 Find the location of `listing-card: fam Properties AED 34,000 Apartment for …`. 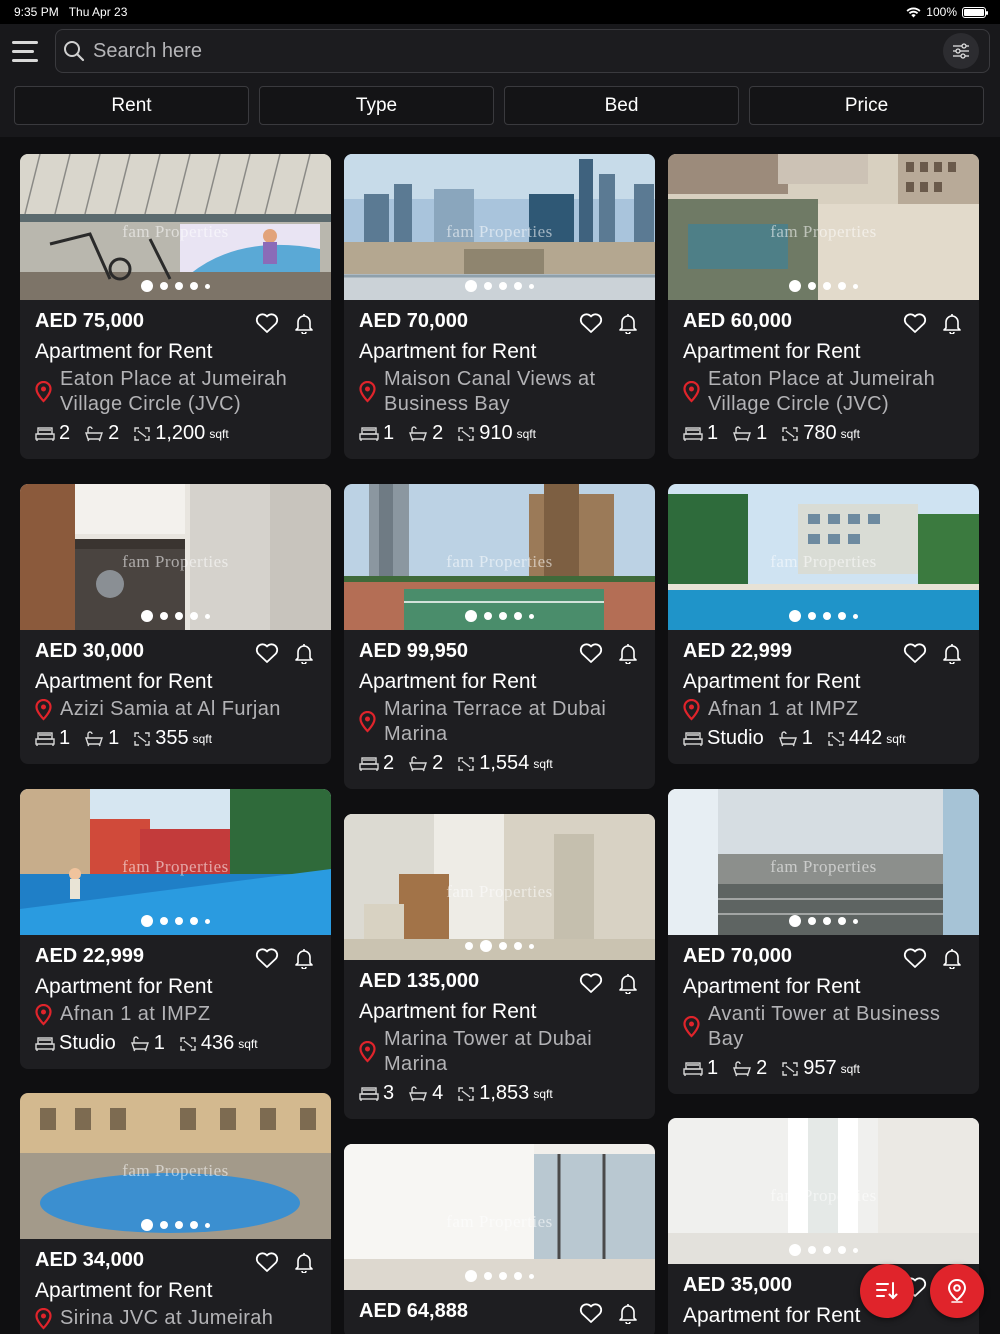

listing-card: fam Properties AED 34,000 Apartment for … is located at coordinates (175, 1213).